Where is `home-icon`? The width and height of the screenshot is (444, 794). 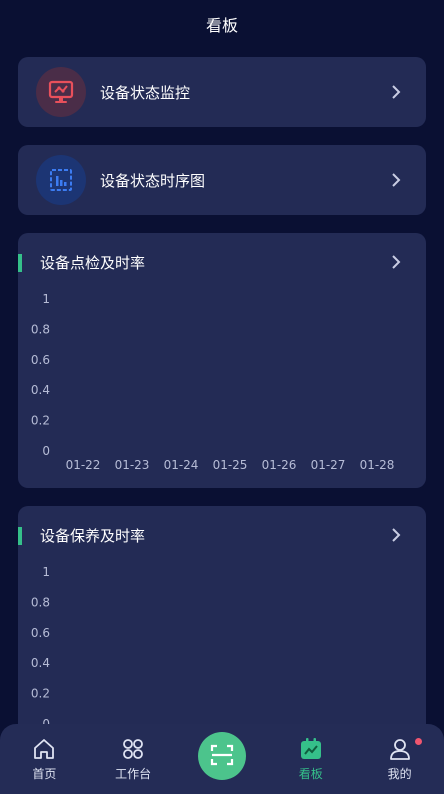
home-icon is located at coordinates (44, 749).